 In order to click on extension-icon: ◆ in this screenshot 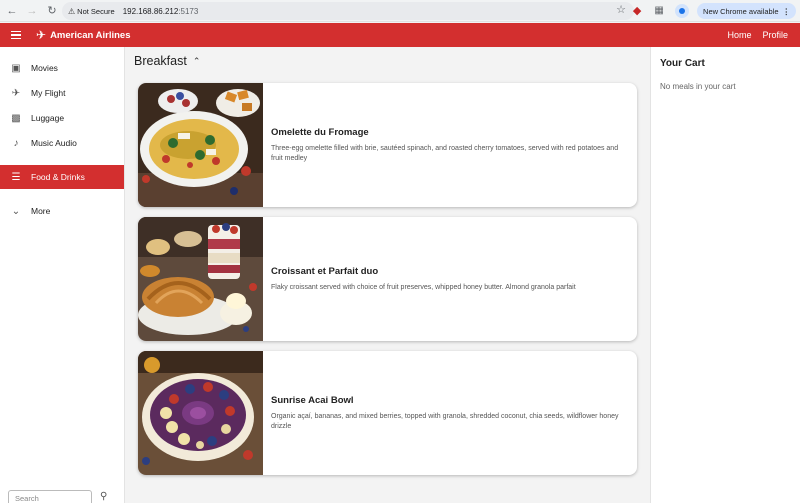, I will do `click(637, 11)`.